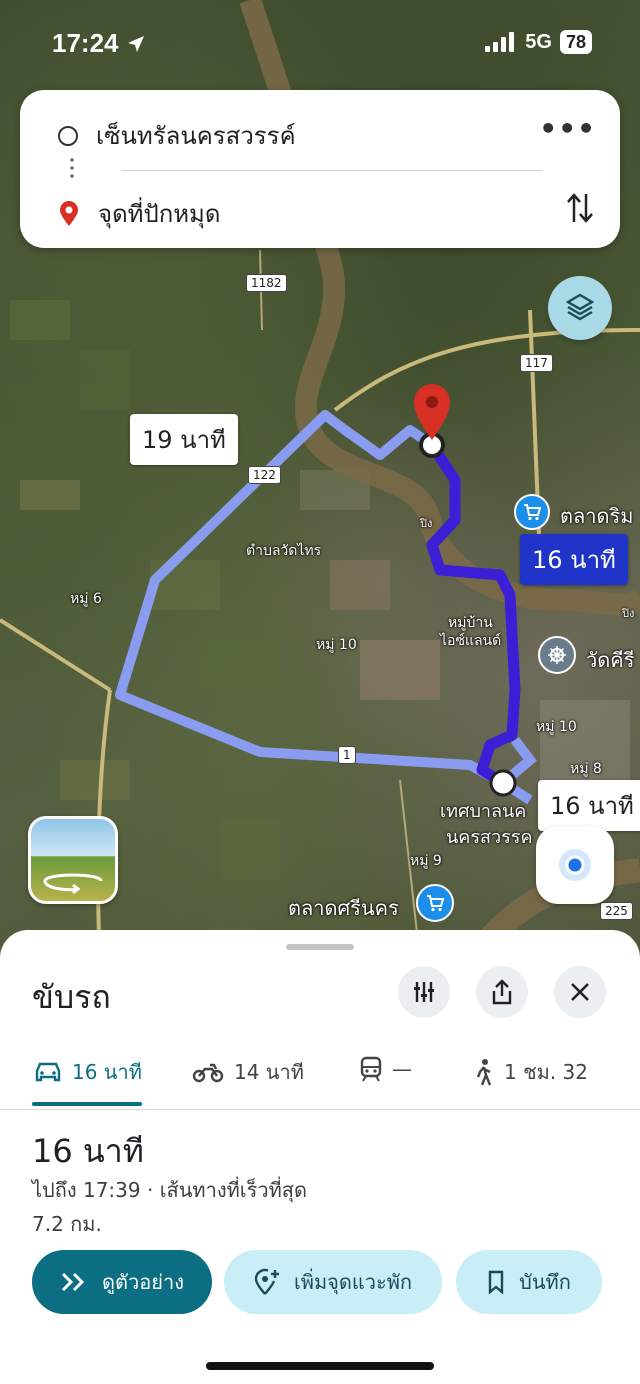  What do you see at coordinates (196, 135) in the screenshot?
I see `origin-text: เซ็นทรัลนครสวรรค์` at bounding box center [196, 135].